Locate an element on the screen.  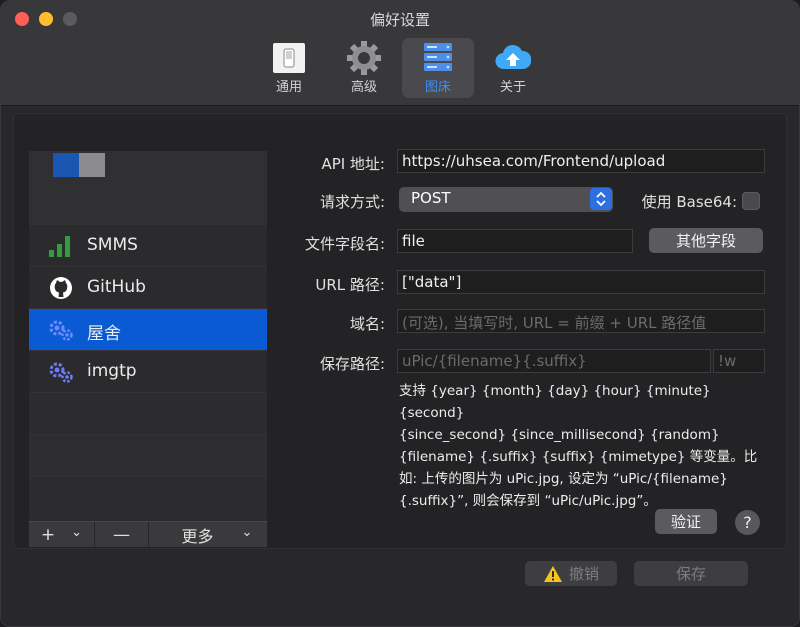
save-path-label: 保存路径: is located at coordinates (352, 364).